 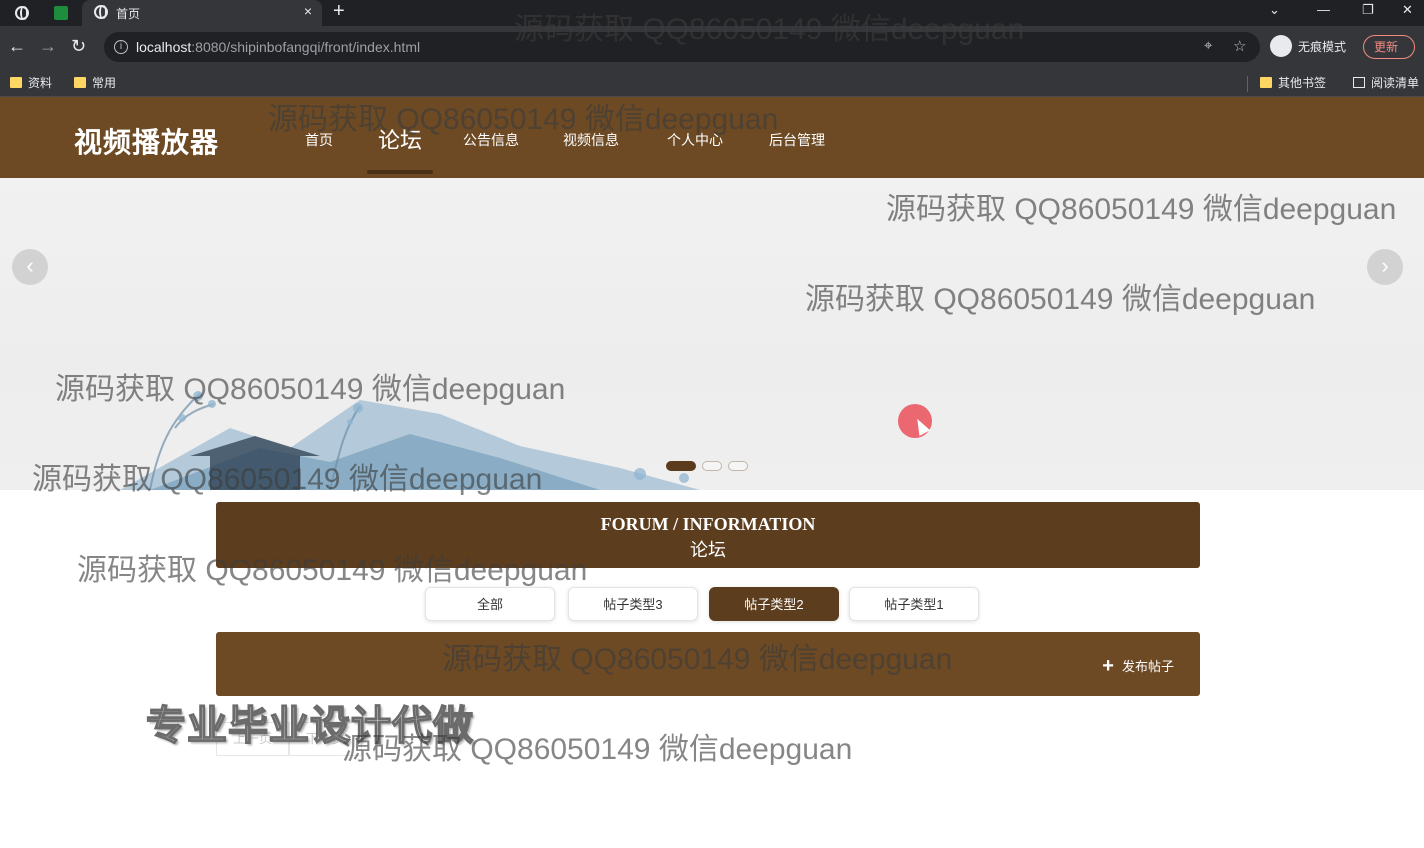 I want to click on minimize-icon: —, so click(x=1323, y=9).